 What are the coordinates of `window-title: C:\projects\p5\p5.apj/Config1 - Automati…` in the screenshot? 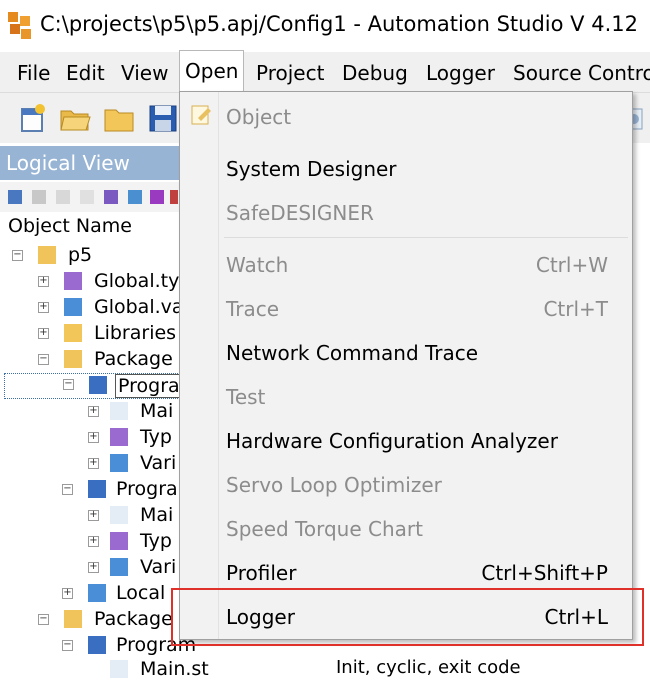 It's located at (339, 24).